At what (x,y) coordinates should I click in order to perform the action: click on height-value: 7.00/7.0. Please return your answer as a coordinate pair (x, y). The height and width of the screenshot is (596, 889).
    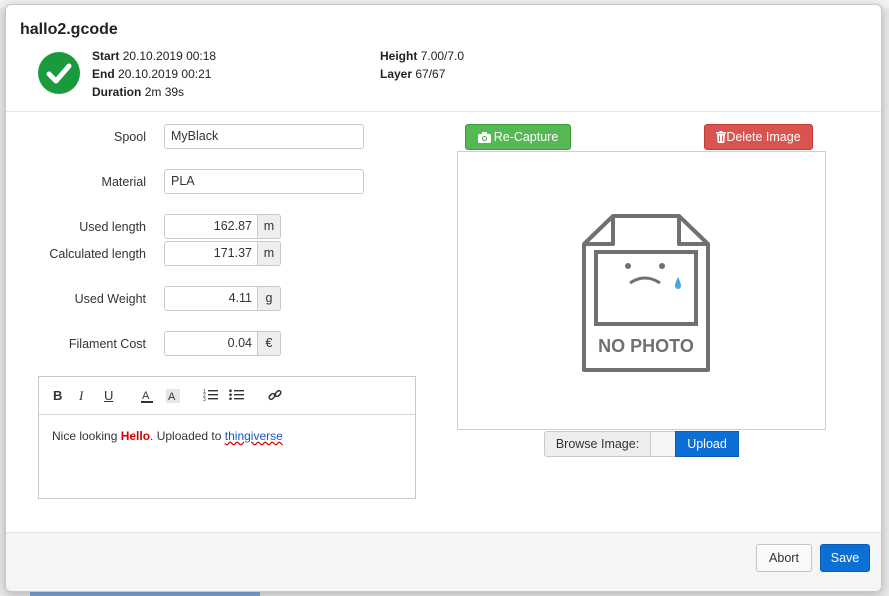
    Looking at the image, I should click on (442, 56).